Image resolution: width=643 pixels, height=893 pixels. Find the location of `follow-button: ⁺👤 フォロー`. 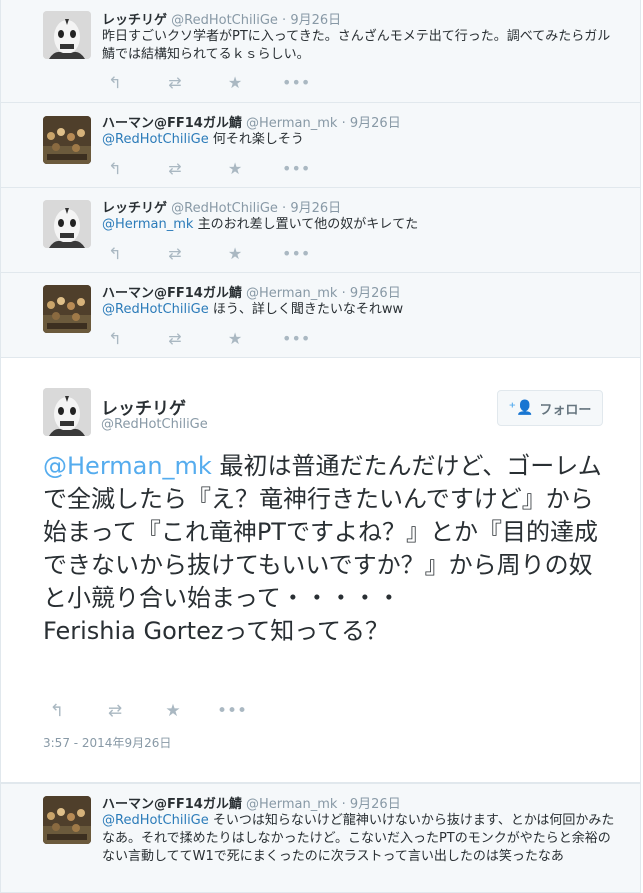

follow-button: ⁺👤 フォロー is located at coordinates (550, 408).